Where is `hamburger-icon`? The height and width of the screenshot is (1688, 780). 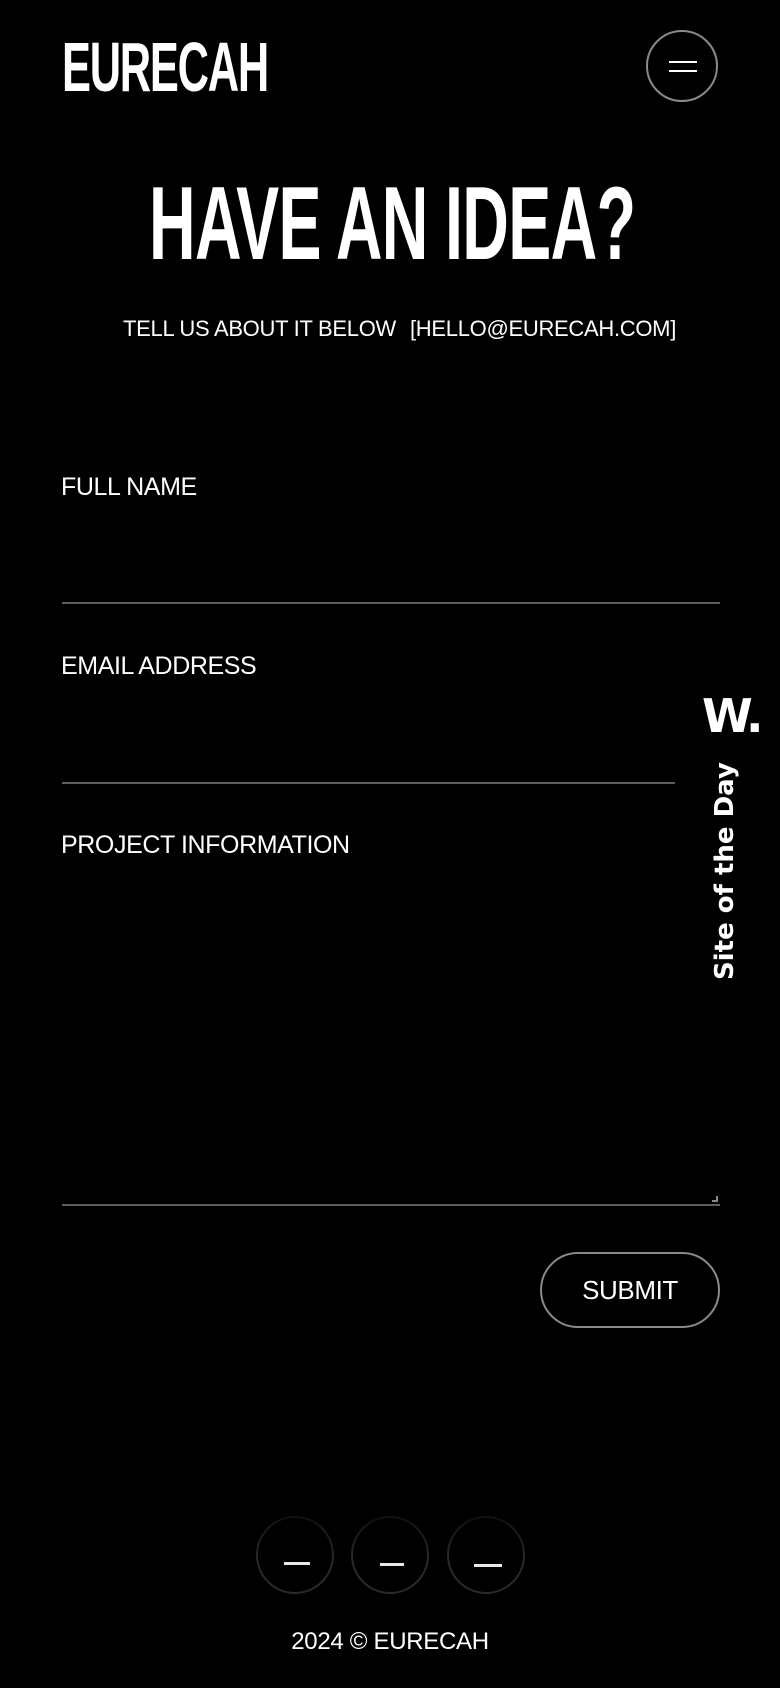
hamburger-icon is located at coordinates (683, 62).